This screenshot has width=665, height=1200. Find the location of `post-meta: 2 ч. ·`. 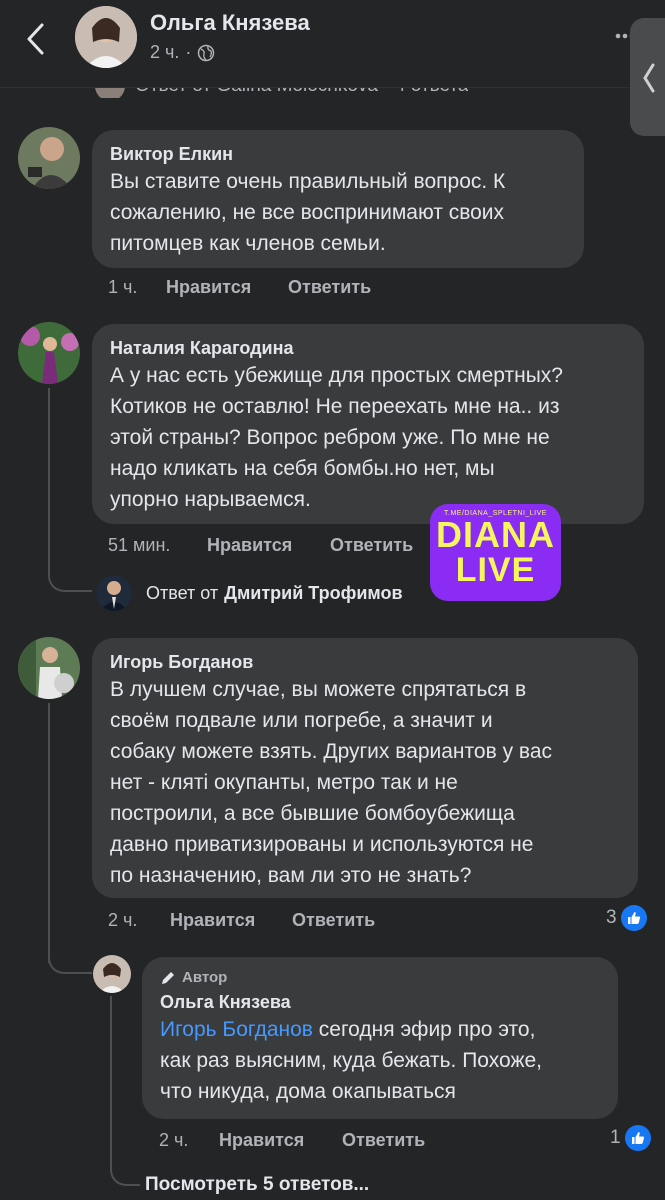

post-meta: 2 ч. · is located at coordinates (182, 52).